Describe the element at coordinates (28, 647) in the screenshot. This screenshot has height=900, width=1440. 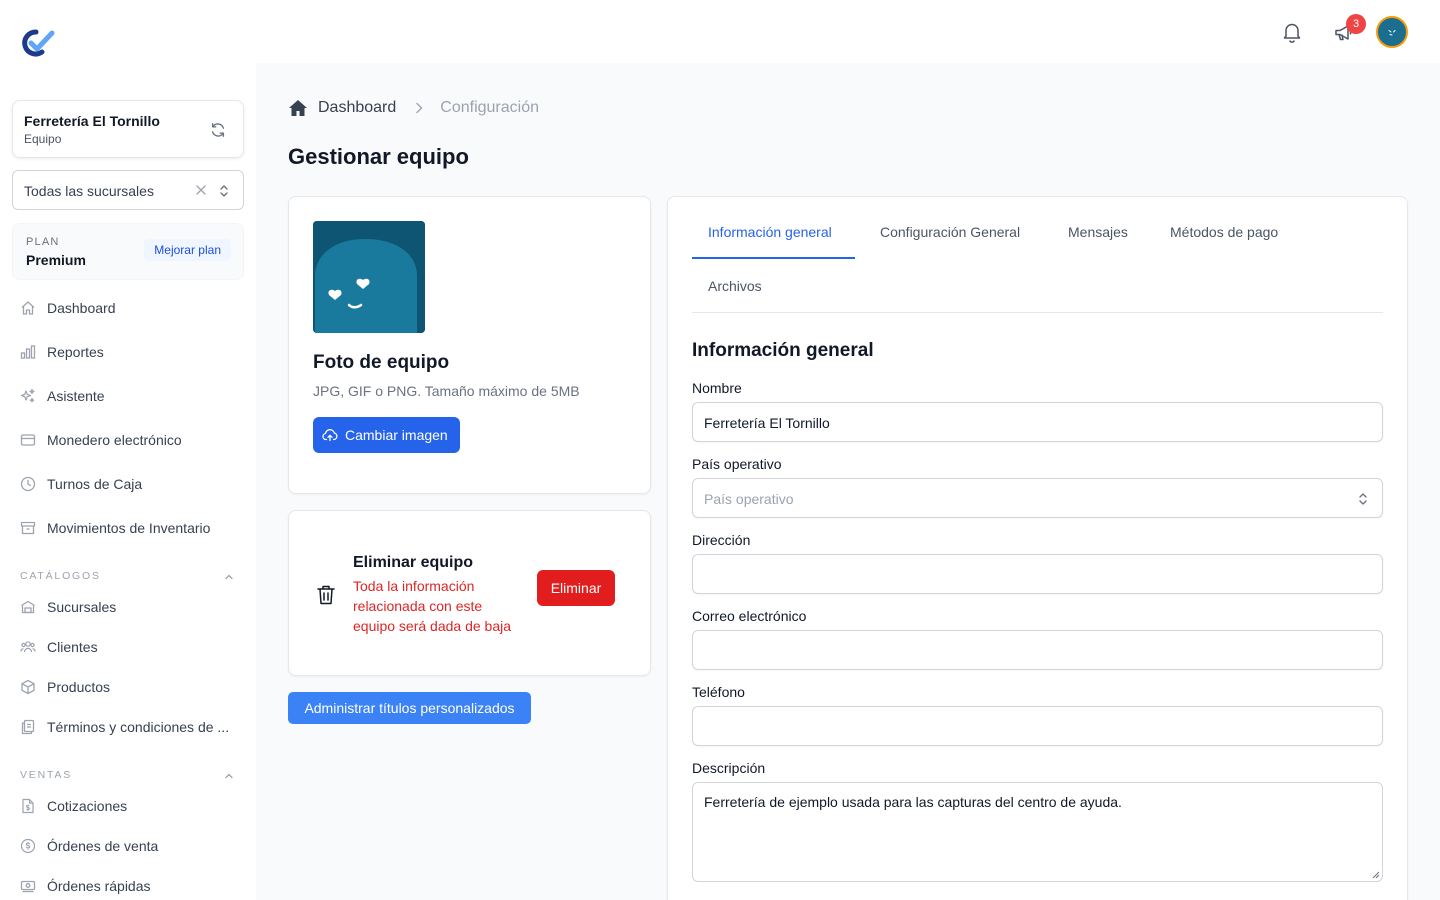
I see `users-icon` at that location.